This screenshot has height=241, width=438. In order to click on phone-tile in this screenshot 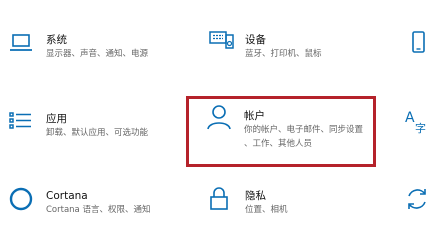, I will do `click(419, 49)`.